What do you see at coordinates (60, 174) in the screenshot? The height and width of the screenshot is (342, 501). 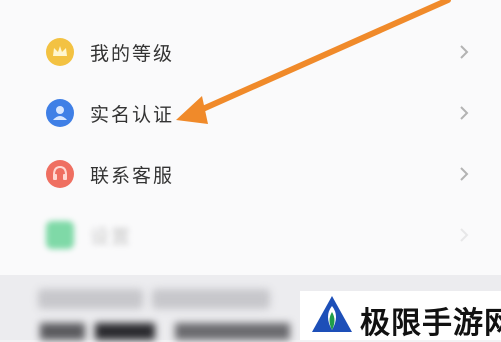 I see `service-icon` at bounding box center [60, 174].